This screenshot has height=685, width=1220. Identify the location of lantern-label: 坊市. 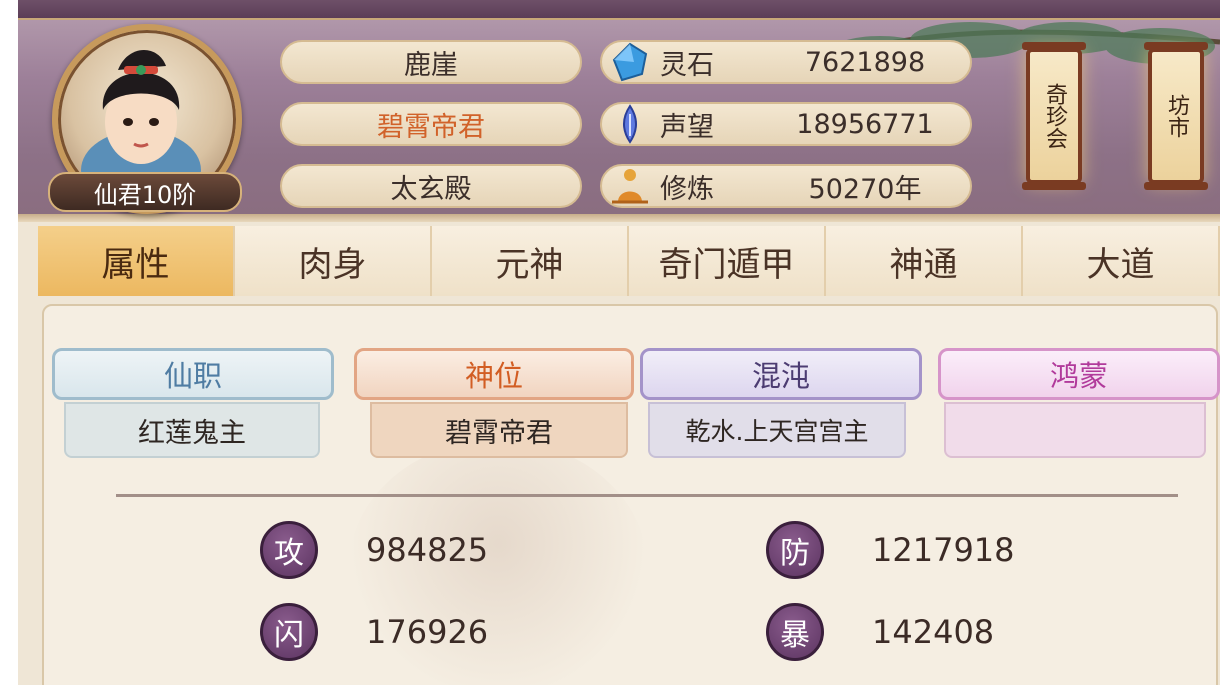
(1176, 116).